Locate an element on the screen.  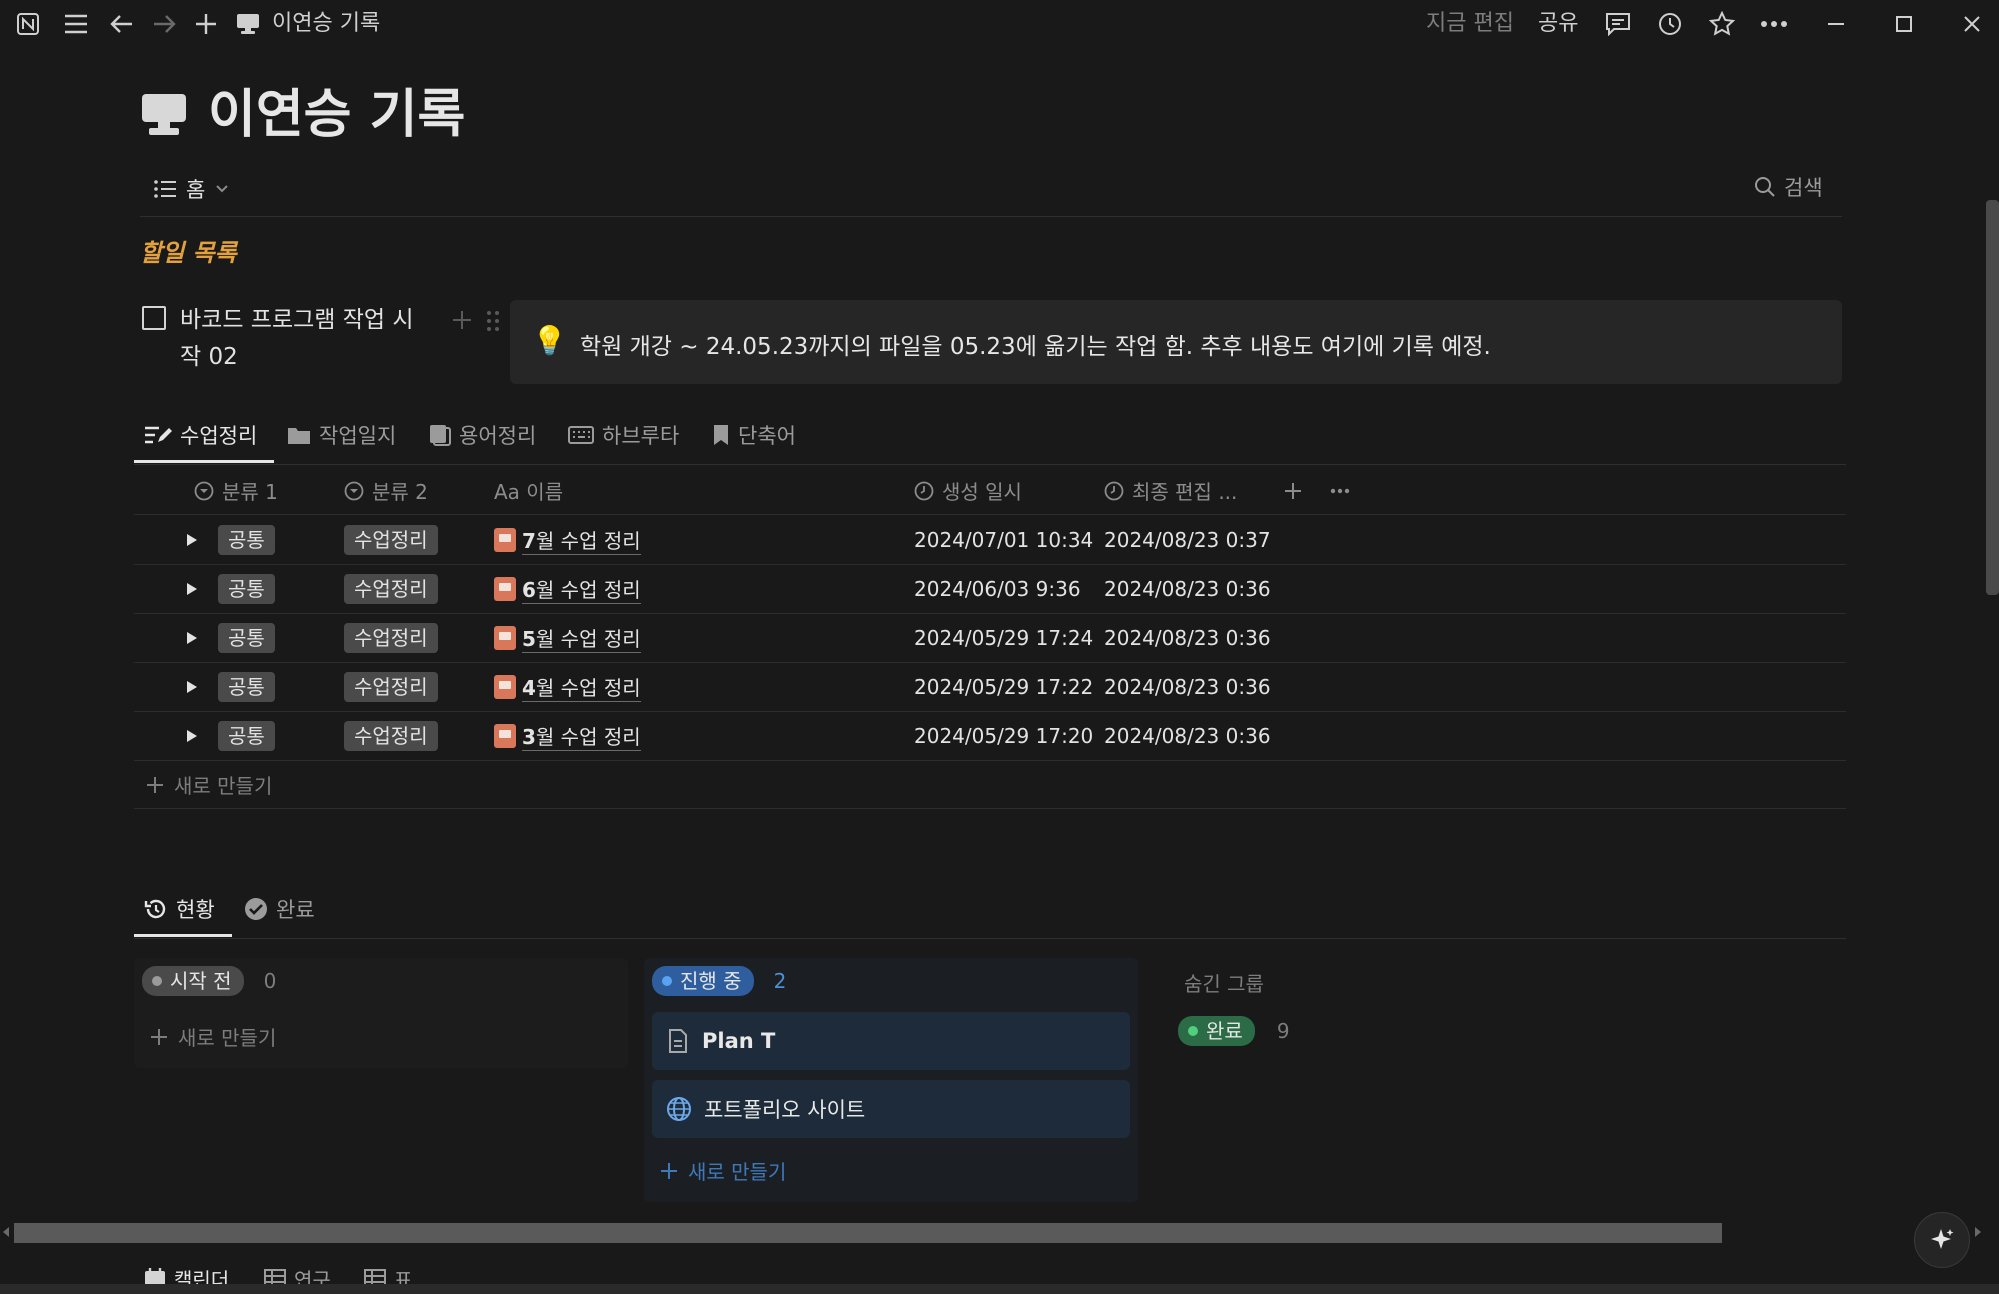
name-number: 4 is located at coordinates (529, 687).